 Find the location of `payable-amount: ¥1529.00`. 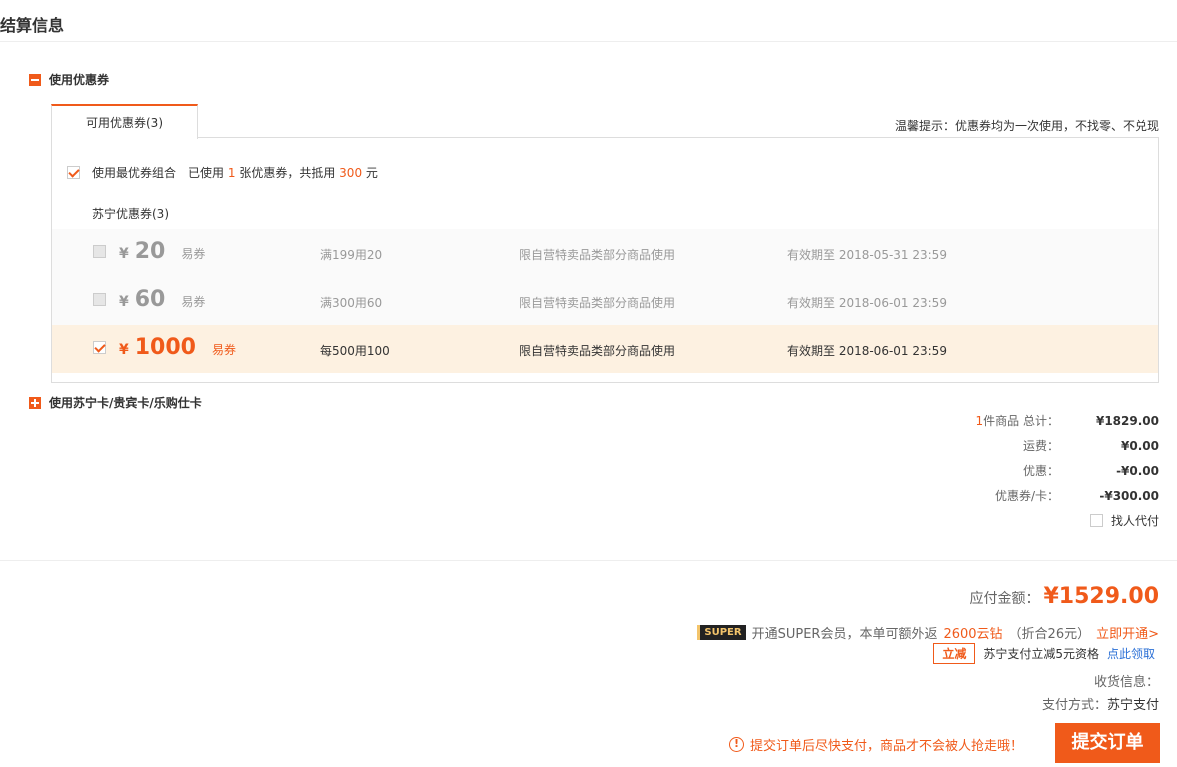

payable-amount: ¥1529.00 is located at coordinates (1101, 596).